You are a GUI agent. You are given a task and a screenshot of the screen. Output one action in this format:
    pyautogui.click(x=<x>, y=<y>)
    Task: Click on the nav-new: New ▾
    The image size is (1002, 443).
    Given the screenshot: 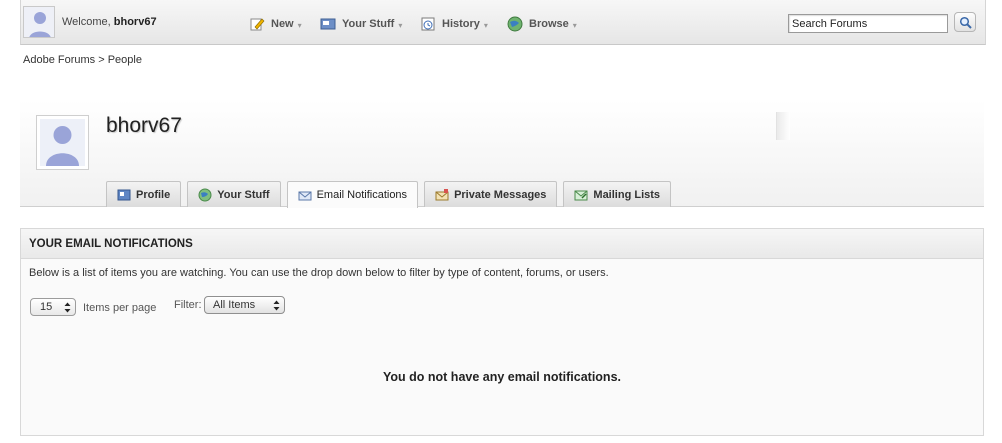 What is the action you would take?
    pyautogui.click(x=275, y=24)
    